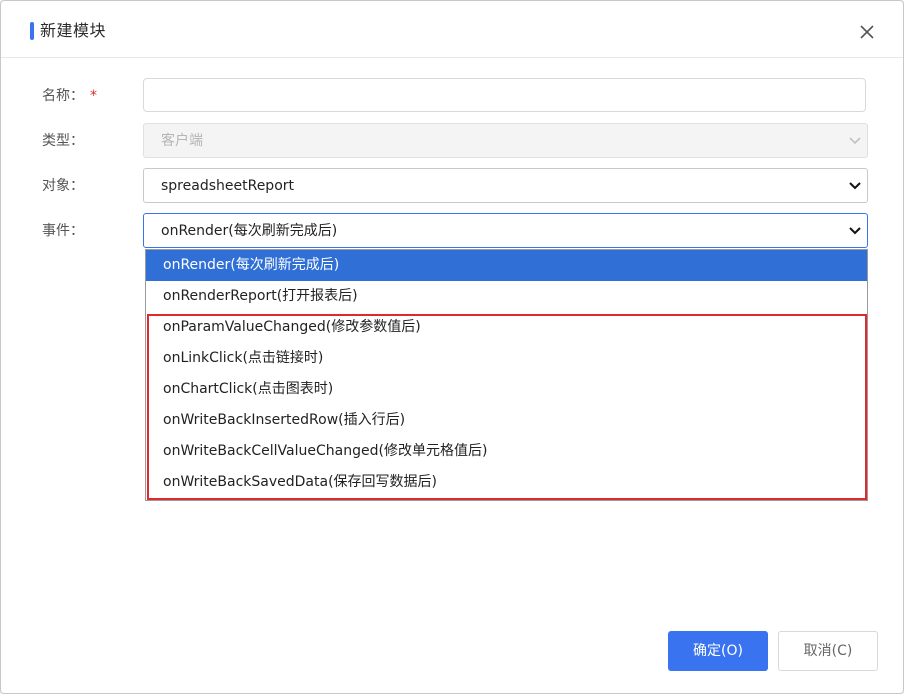  I want to click on name-label: 名称： *, so click(69, 96).